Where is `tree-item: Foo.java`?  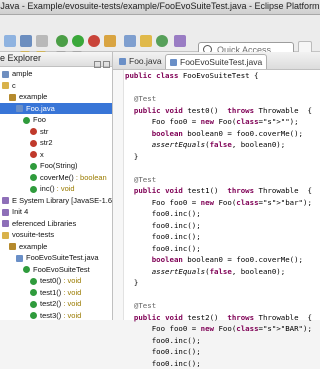
tree-item: Foo.java is located at coordinates (56, 109).